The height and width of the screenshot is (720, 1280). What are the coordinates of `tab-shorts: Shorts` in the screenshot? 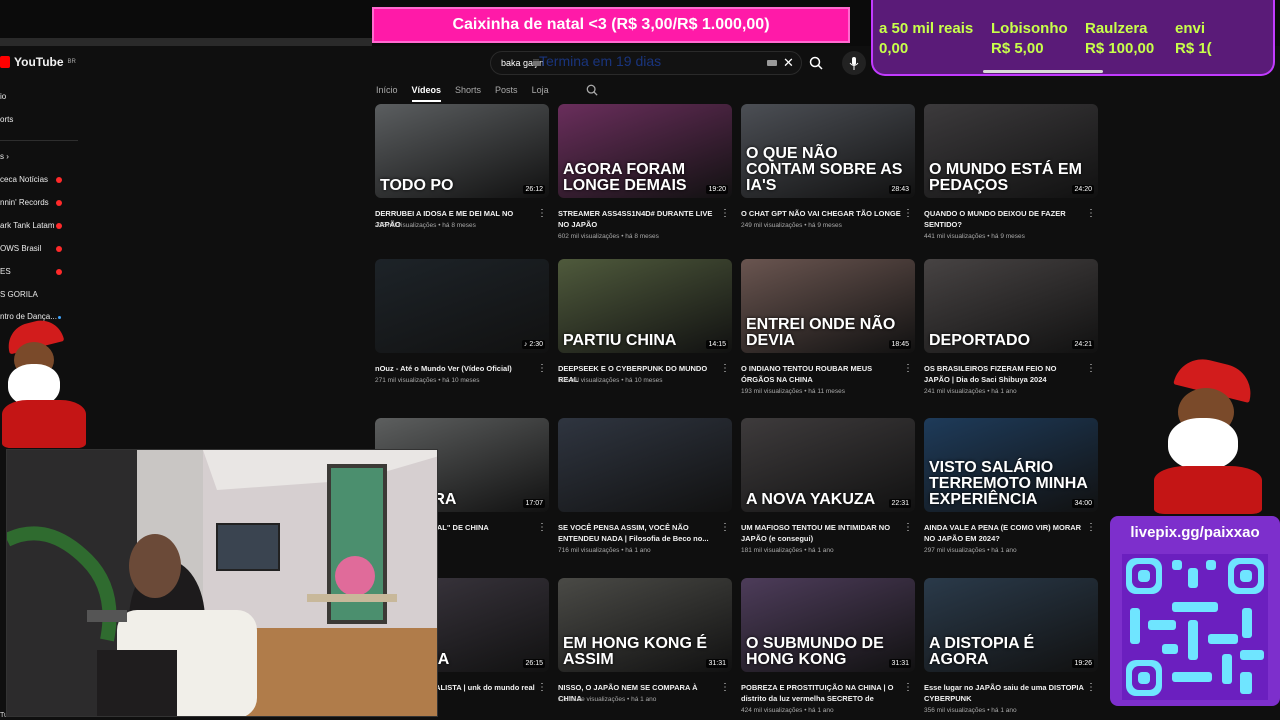 It's located at (468, 92).